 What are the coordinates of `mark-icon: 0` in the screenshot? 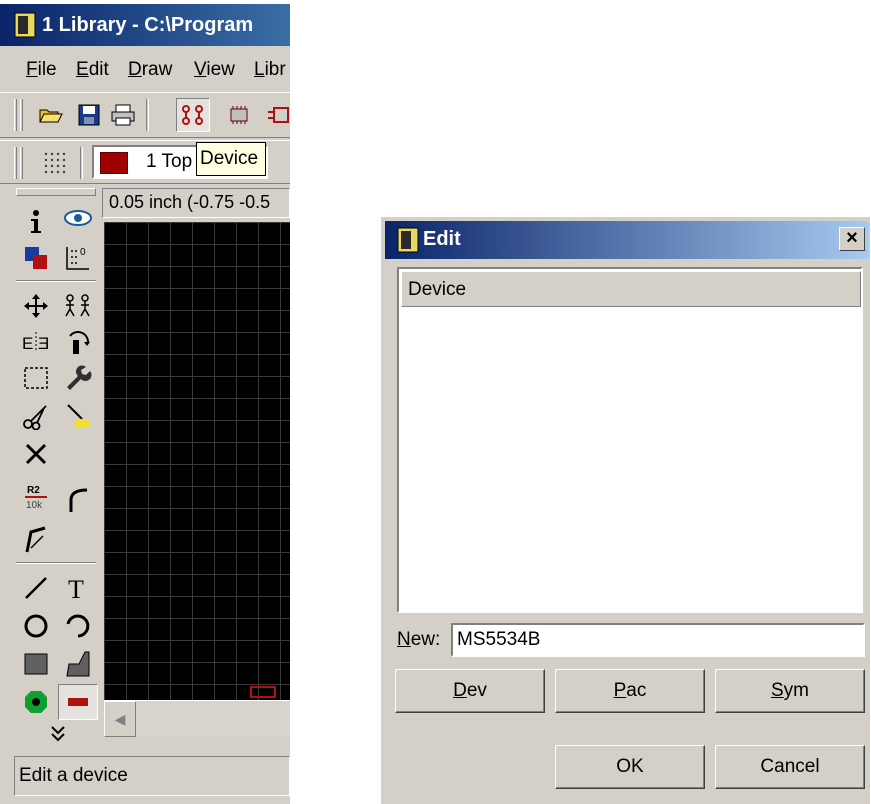 It's located at (78, 258).